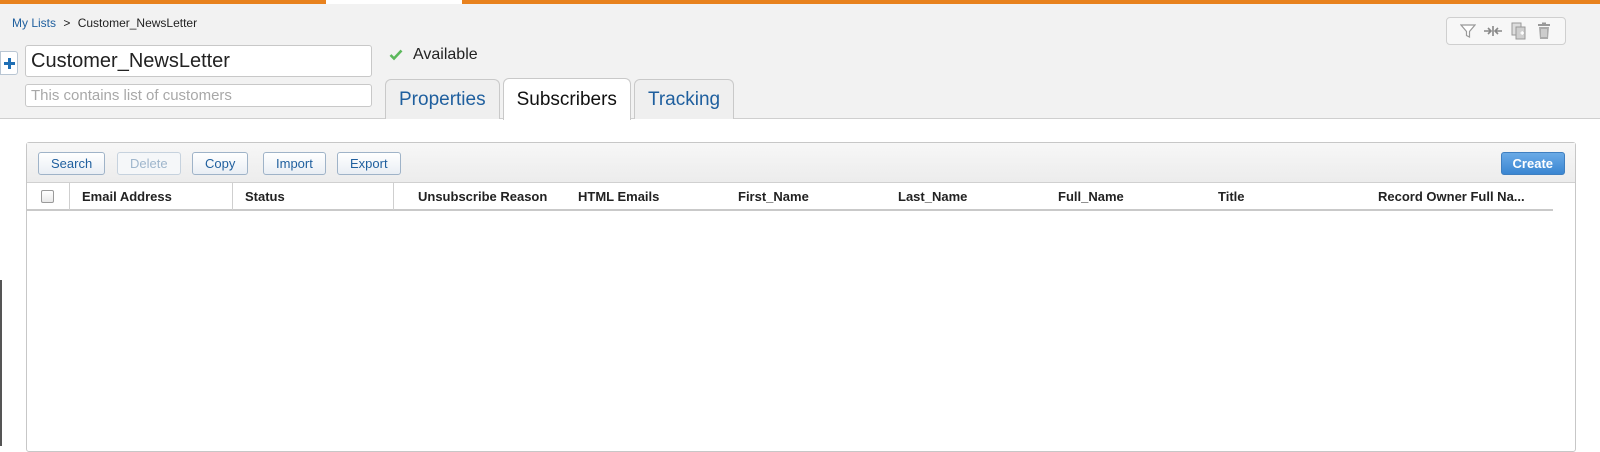 This screenshot has width=1600, height=452. Describe the element at coordinates (684, 99) in the screenshot. I see `tab-tracking: Tracking` at that location.